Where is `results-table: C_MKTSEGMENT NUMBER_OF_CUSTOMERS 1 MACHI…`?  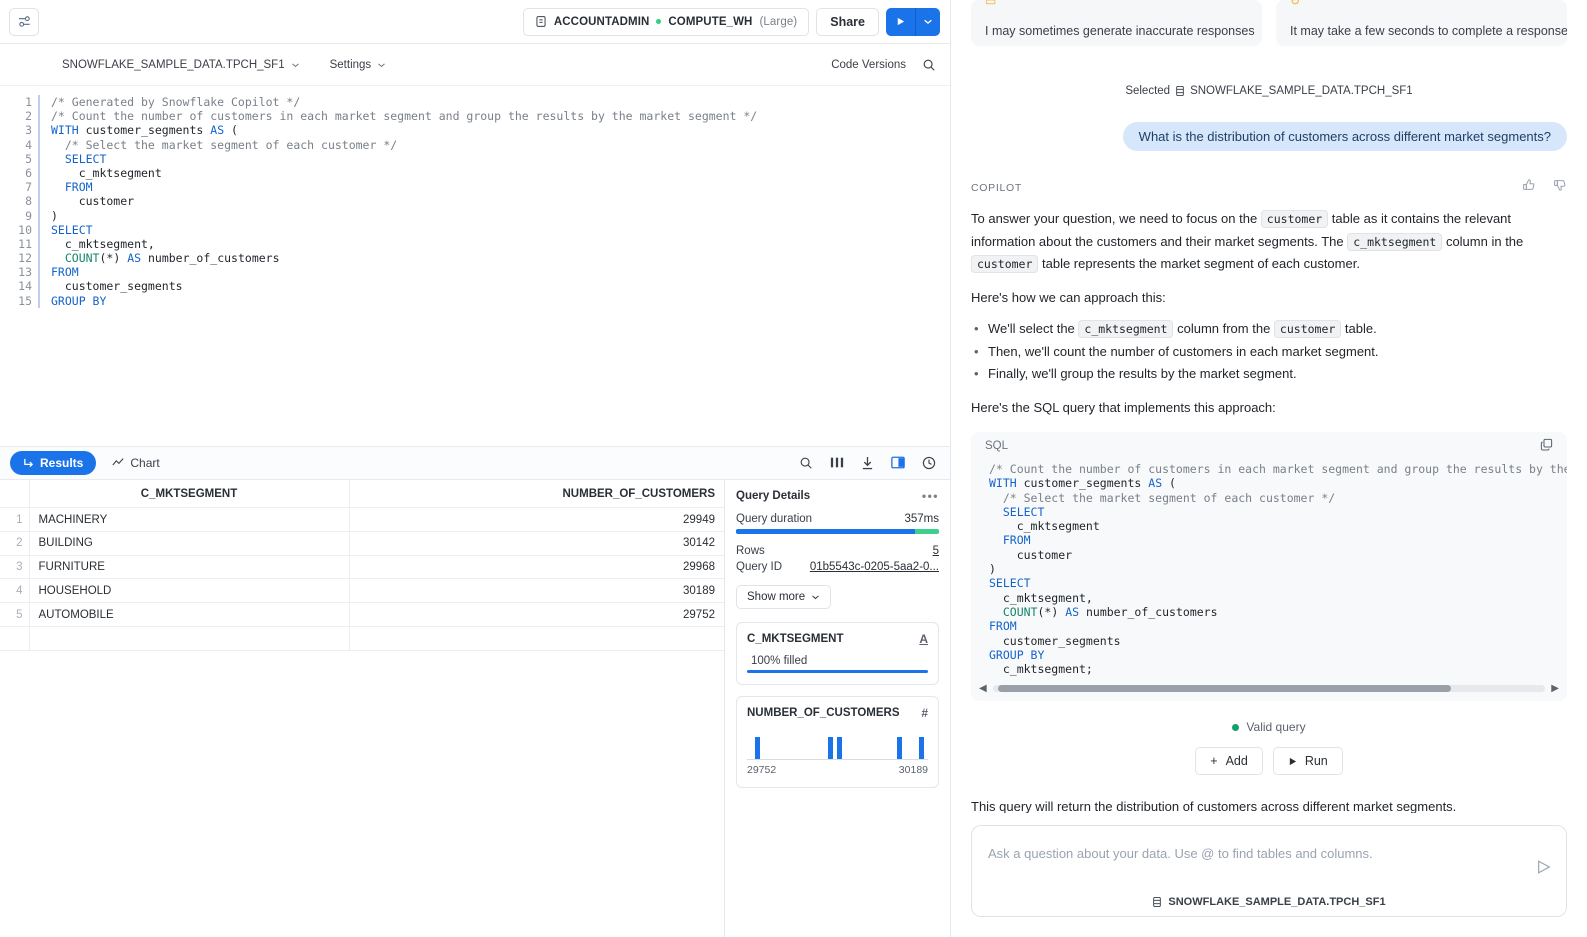 results-table: C_MKTSEGMENT NUMBER_OF_CUSTOMERS 1 MACHI… is located at coordinates (362, 565).